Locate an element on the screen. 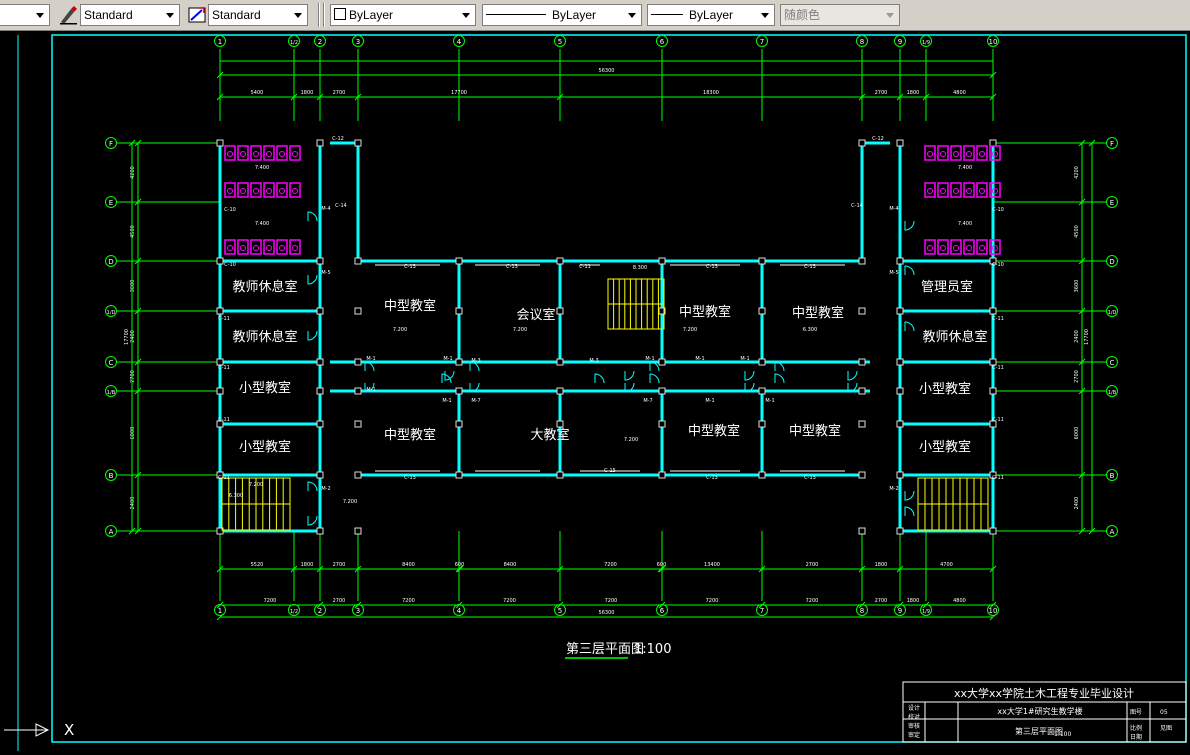 The image size is (1190, 755). window-tag: C-14 is located at coordinates (857, 206).